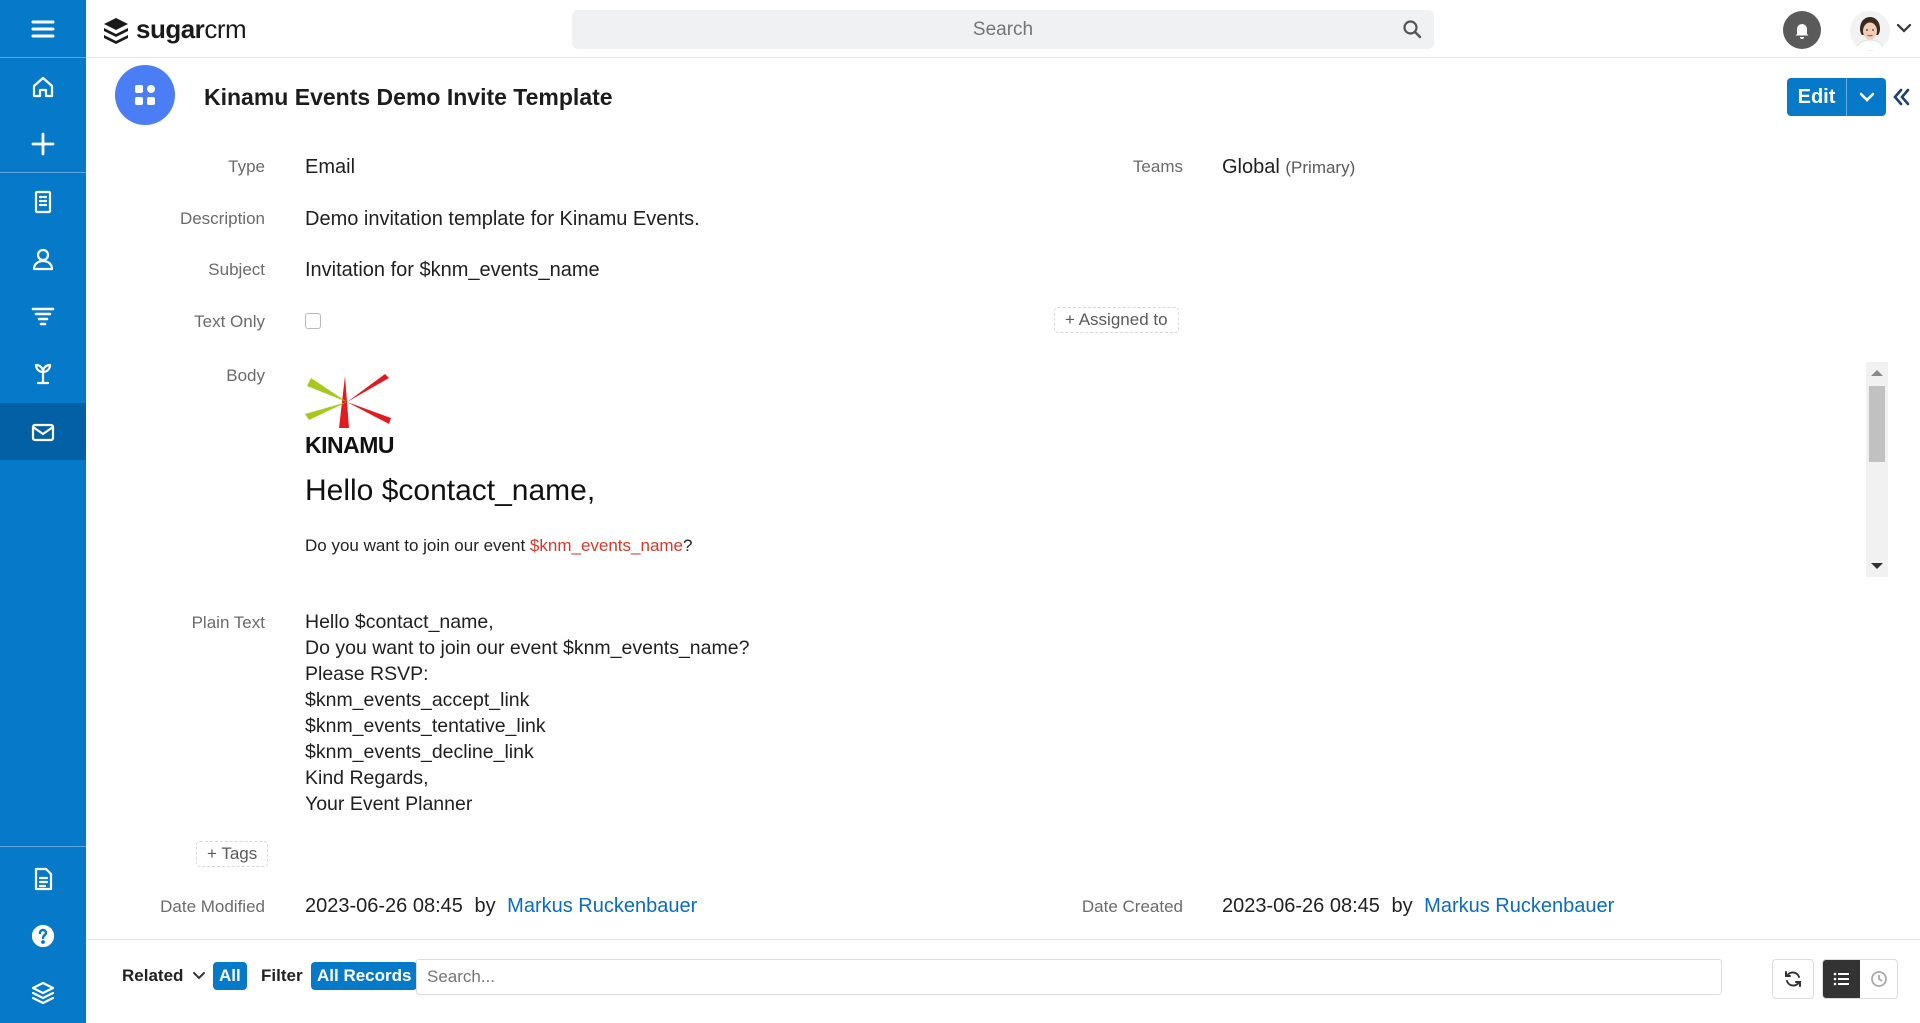 The width and height of the screenshot is (1920, 1023). I want to click on email-icon, so click(43, 432).